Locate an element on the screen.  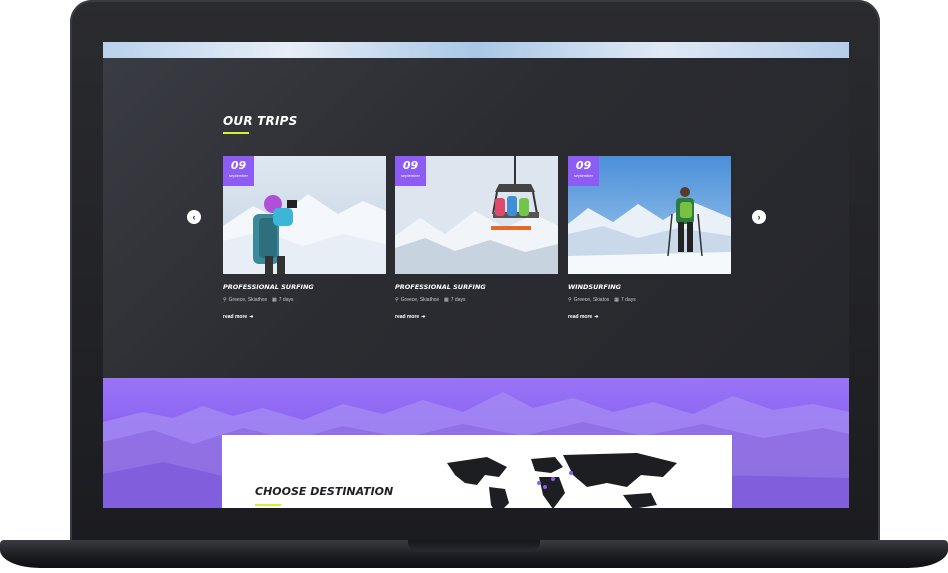
trip-meta: ⚲ Greece, Skiatos ▦ 7 days is located at coordinates (602, 300).